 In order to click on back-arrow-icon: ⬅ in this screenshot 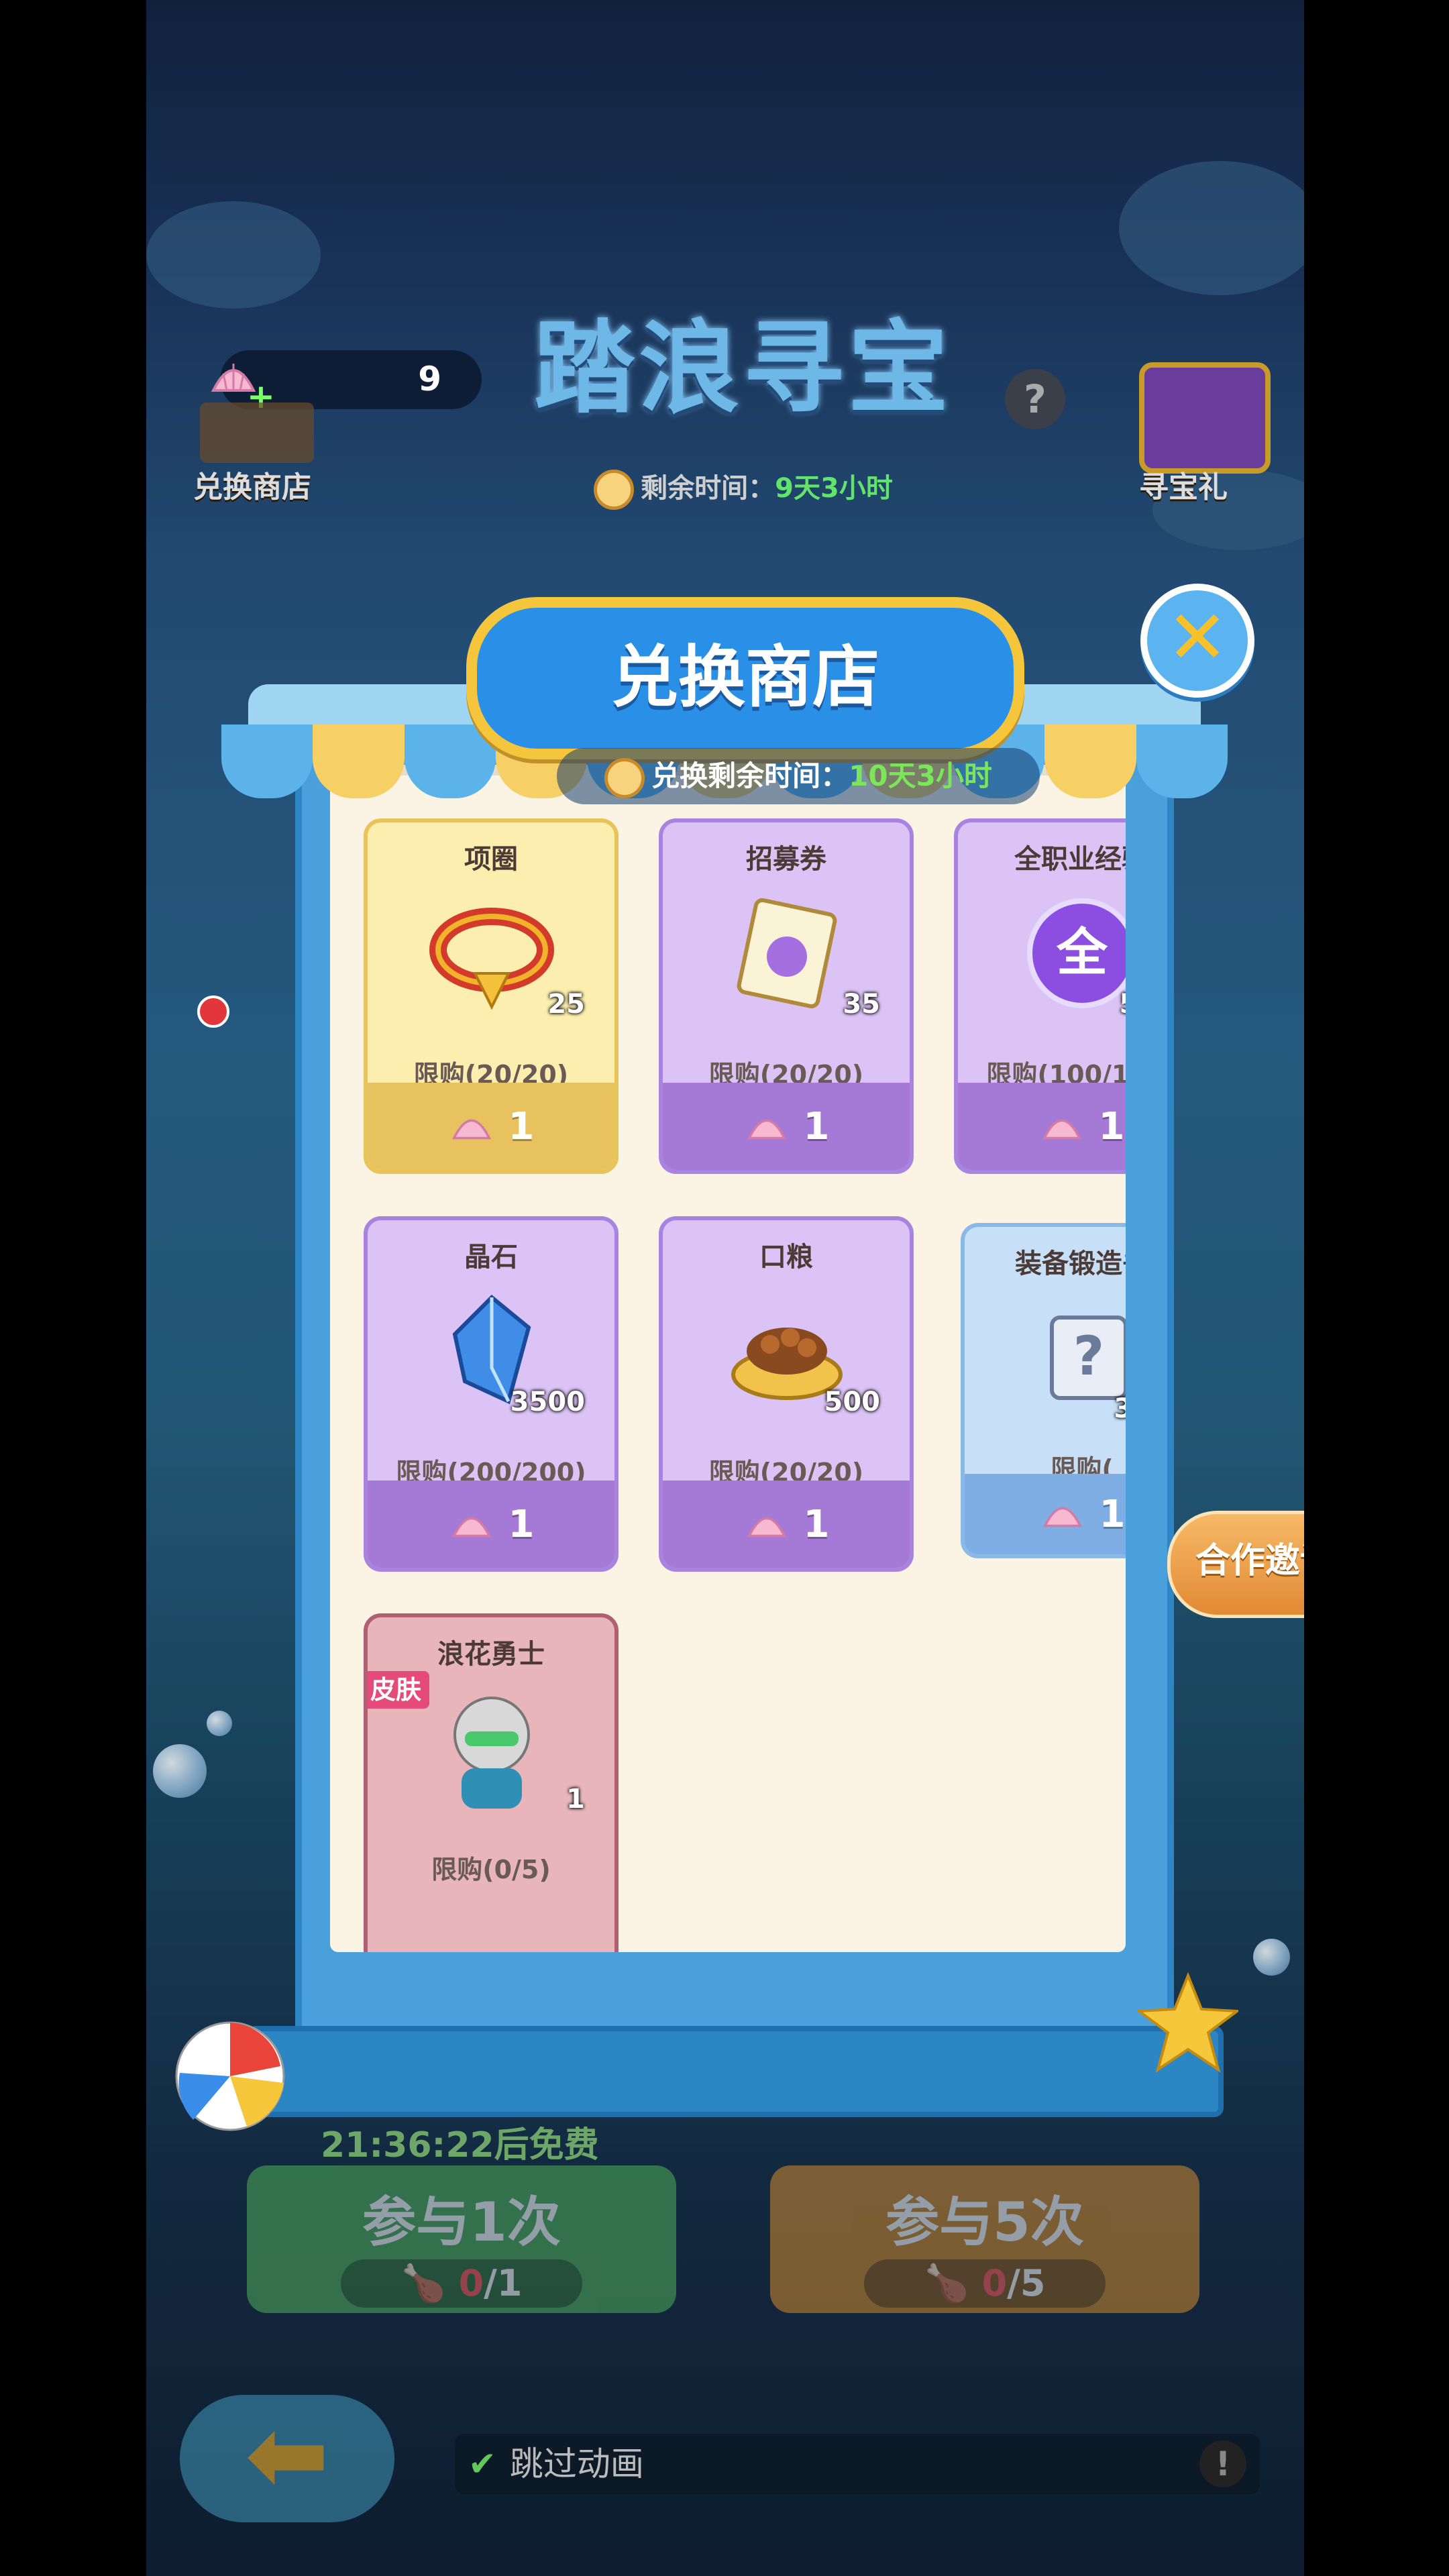, I will do `click(287, 2458)`.